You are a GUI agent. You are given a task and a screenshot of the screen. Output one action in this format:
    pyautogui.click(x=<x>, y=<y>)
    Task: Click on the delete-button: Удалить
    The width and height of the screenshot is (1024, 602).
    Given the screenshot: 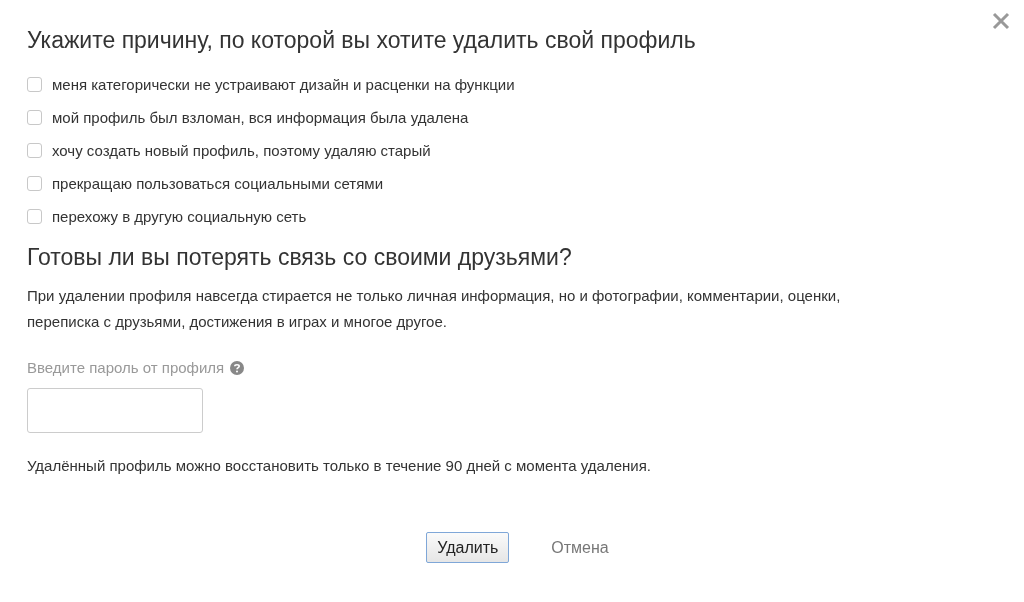 What is the action you would take?
    pyautogui.click(x=468, y=547)
    